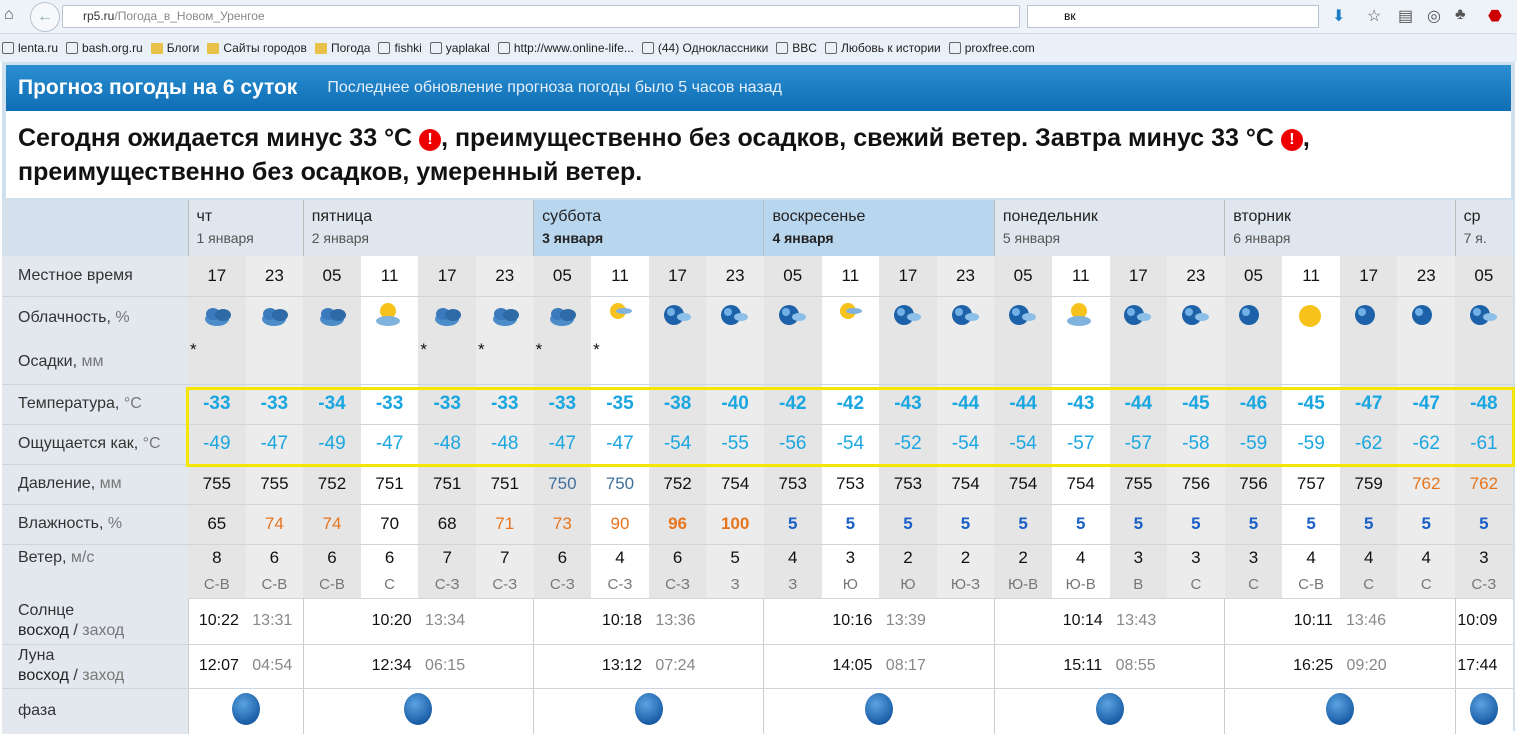 The image size is (1517, 734). What do you see at coordinates (95, 276) in the screenshot?
I see `row-label: Местное время` at bounding box center [95, 276].